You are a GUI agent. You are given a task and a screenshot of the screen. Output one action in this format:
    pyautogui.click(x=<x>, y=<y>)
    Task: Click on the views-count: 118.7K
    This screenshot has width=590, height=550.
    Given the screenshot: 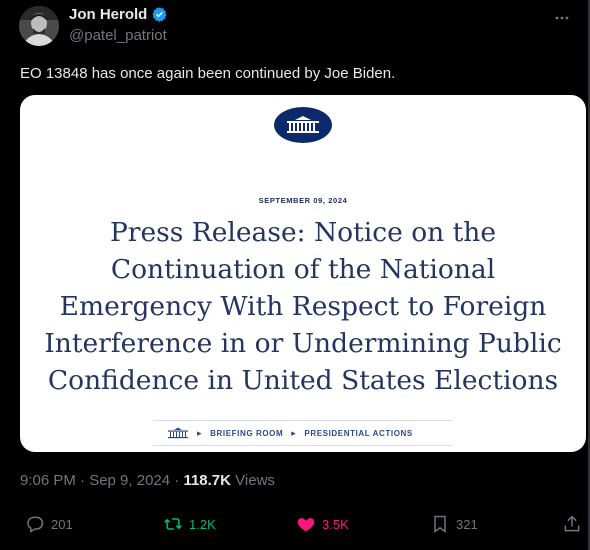 What is the action you would take?
    pyautogui.click(x=207, y=480)
    